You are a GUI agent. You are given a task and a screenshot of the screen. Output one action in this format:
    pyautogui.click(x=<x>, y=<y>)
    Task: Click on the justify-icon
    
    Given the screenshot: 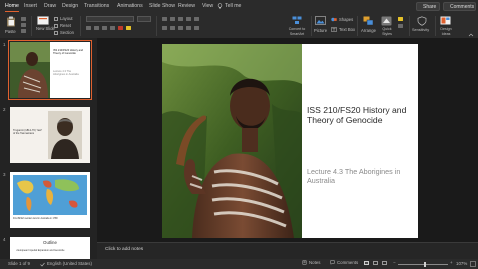 What is the action you would take?
    pyautogui.click(x=188, y=28)
    